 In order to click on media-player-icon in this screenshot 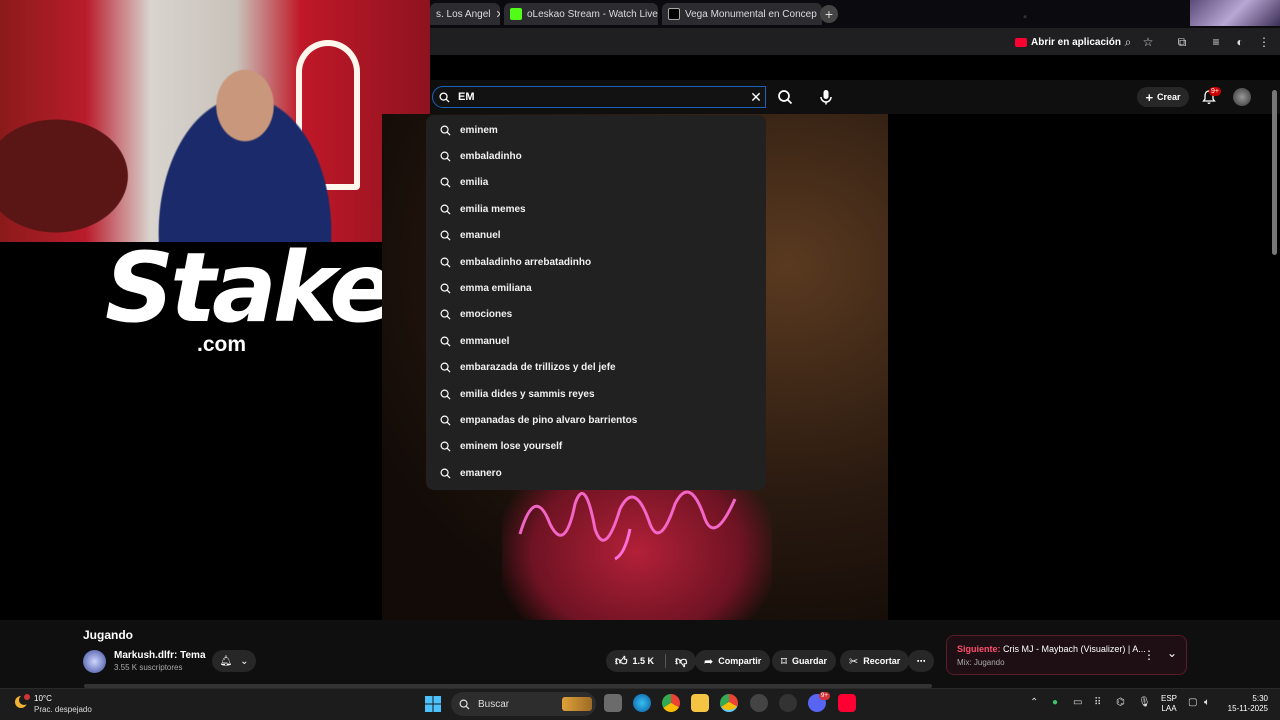, I will do `click(788, 703)`.